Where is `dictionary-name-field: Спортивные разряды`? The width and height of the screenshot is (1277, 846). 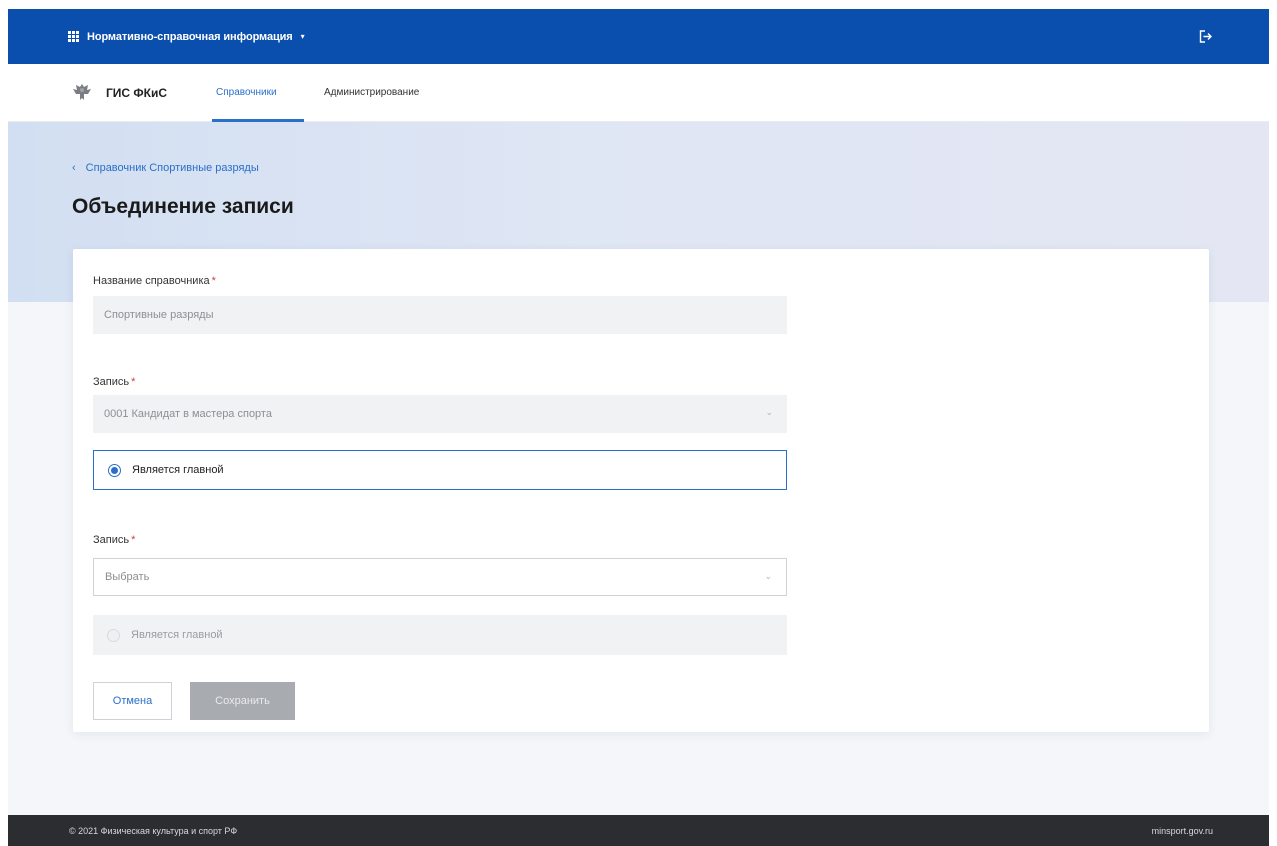 dictionary-name-field: Спортивные разряды is located at coordinates (440, 315).